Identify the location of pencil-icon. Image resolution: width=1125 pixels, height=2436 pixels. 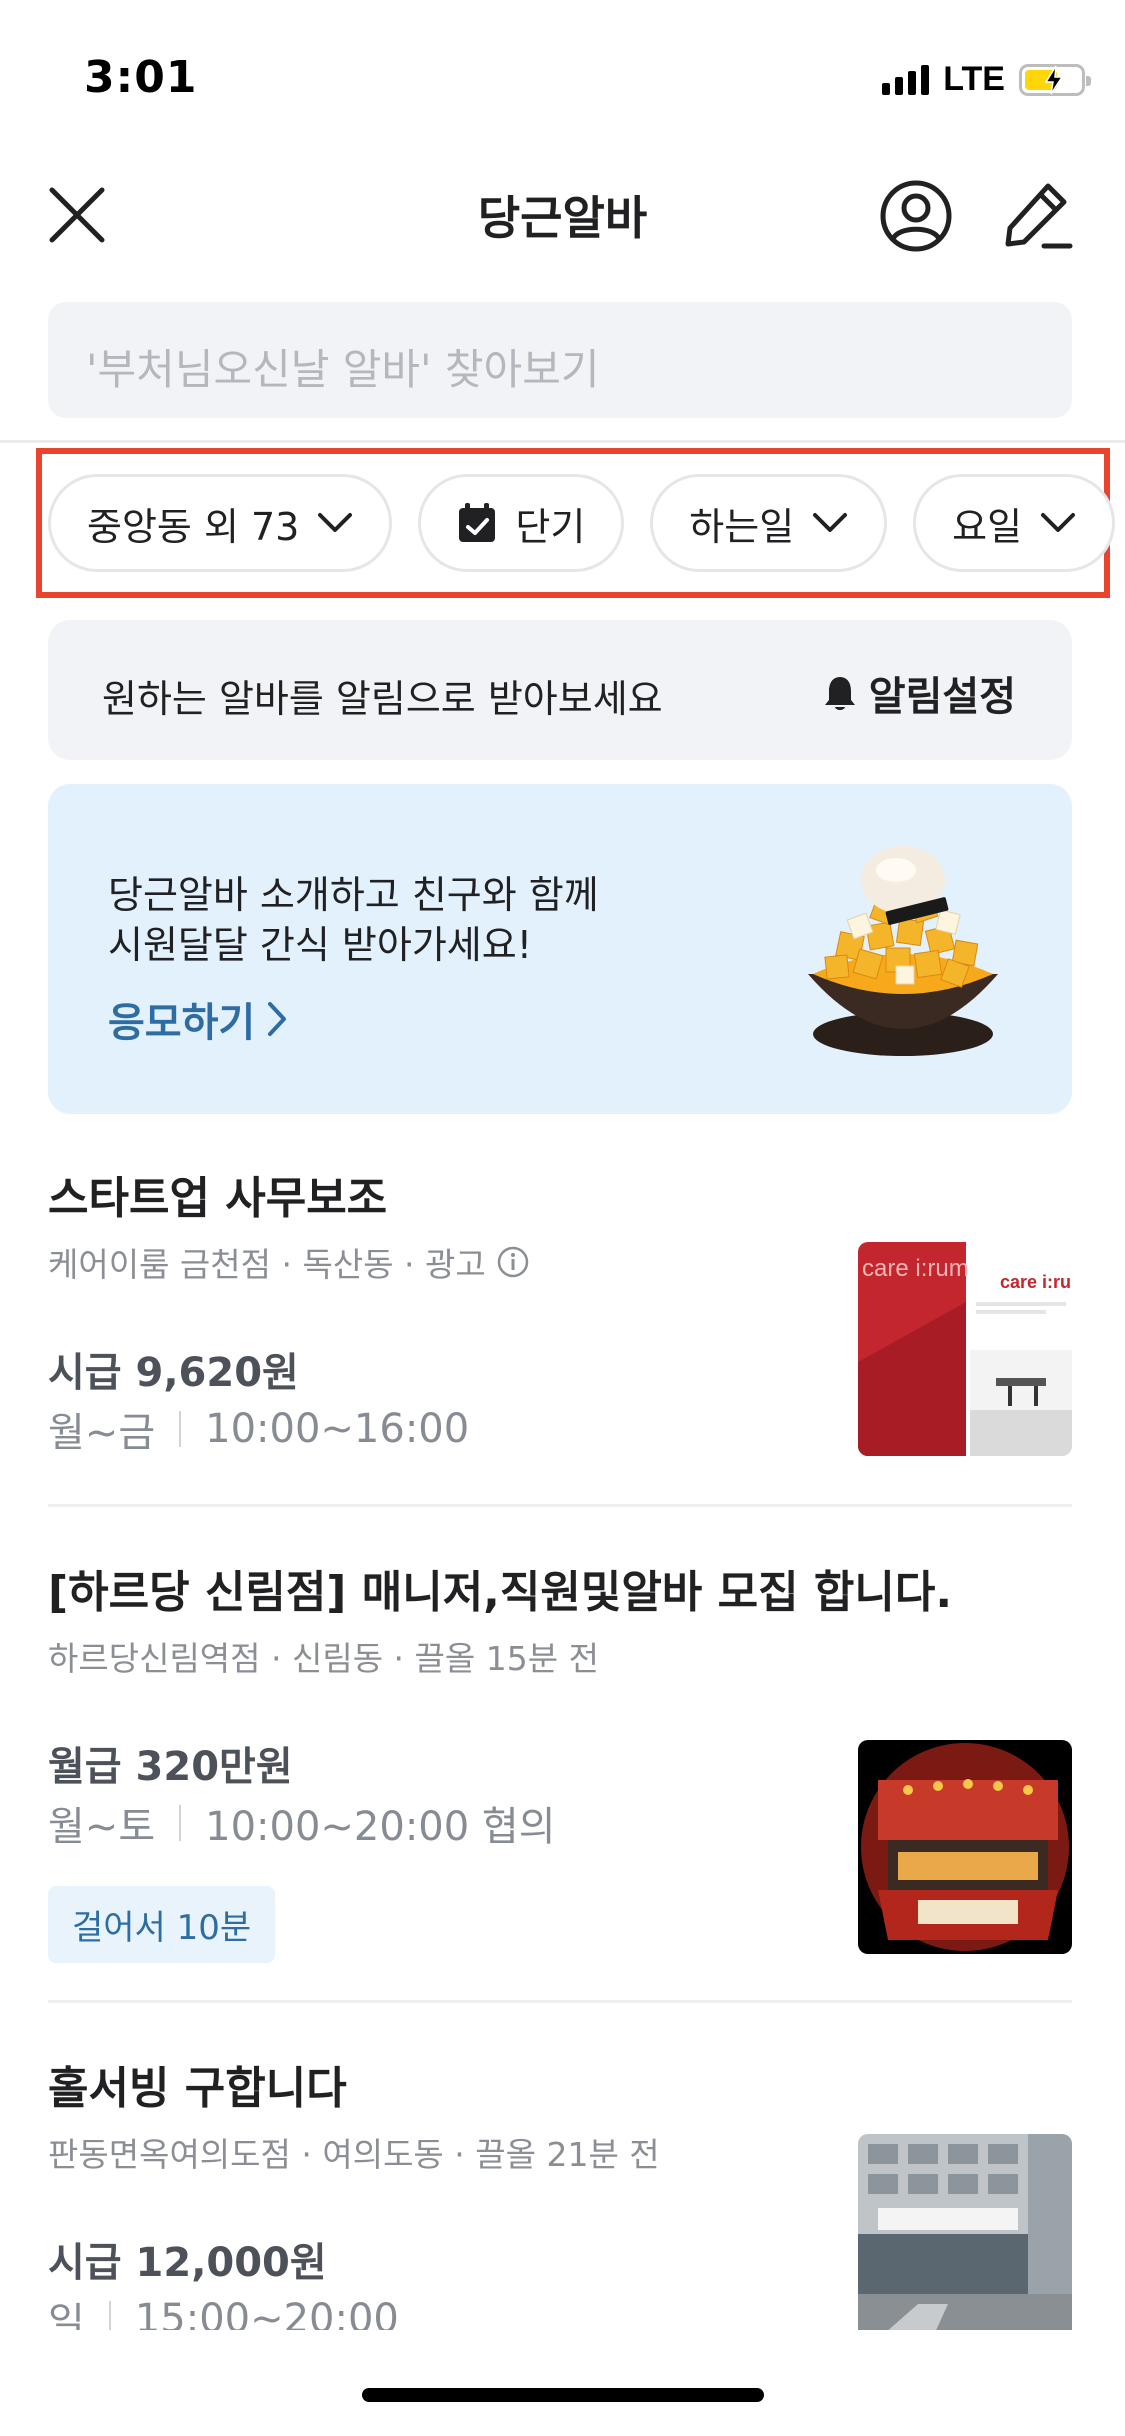
(1039, 216).